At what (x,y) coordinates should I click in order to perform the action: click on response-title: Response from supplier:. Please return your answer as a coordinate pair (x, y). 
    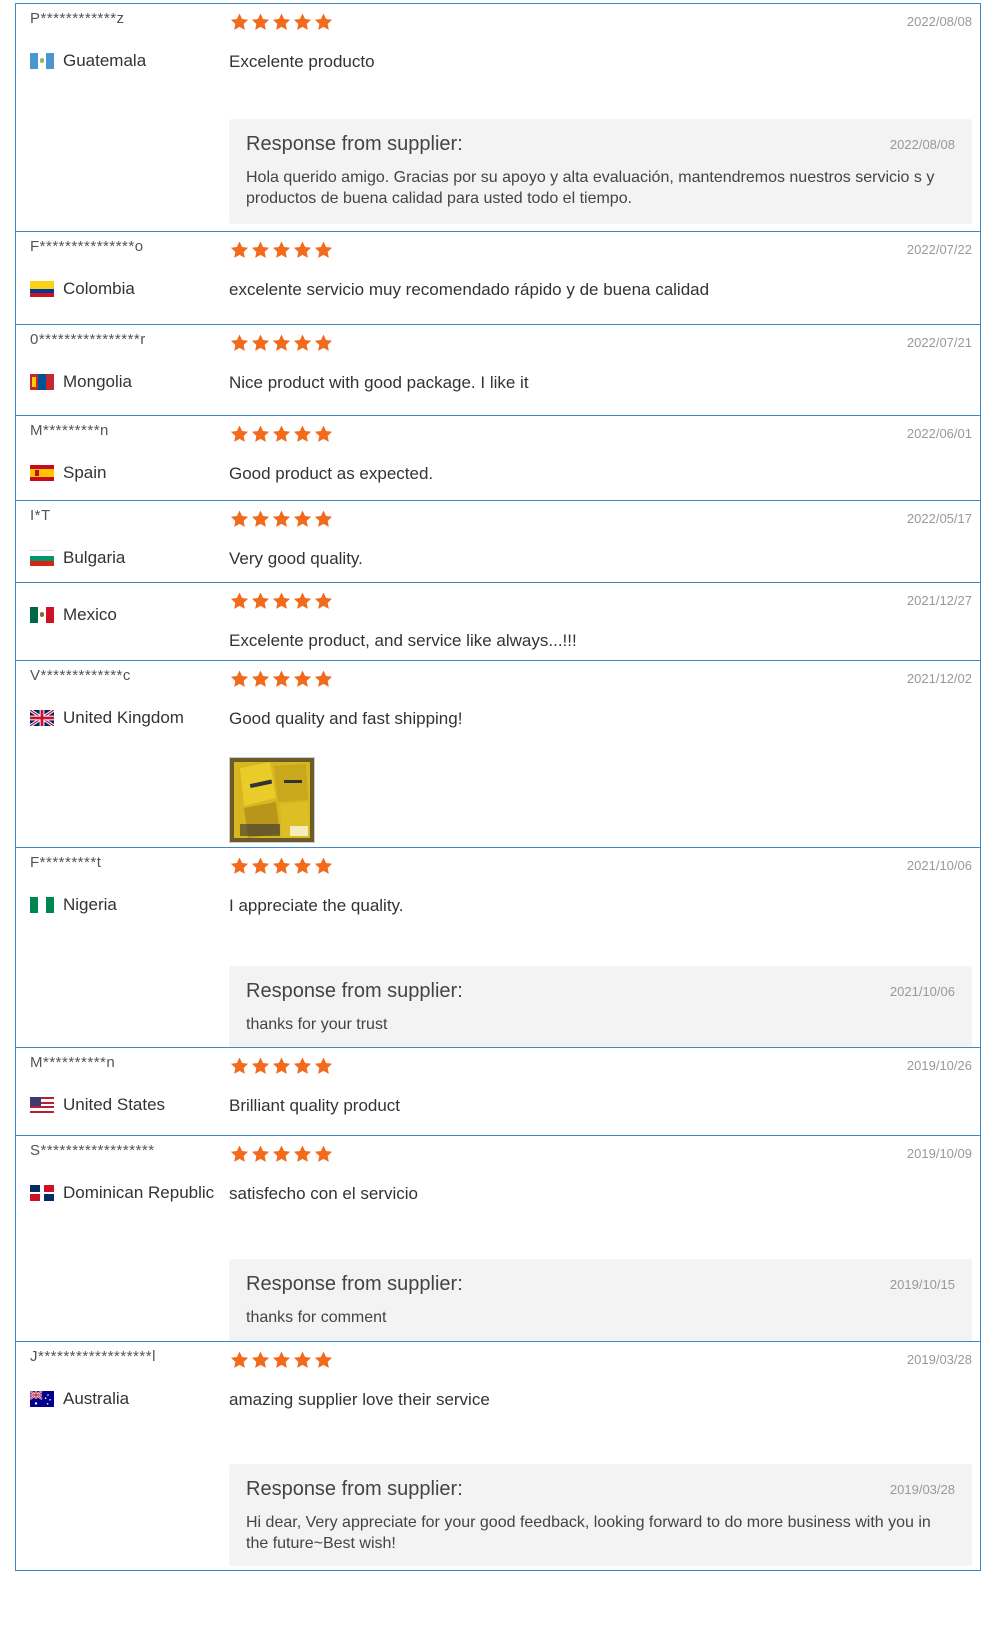
    Looking at the image, I should click on (354, 1284).